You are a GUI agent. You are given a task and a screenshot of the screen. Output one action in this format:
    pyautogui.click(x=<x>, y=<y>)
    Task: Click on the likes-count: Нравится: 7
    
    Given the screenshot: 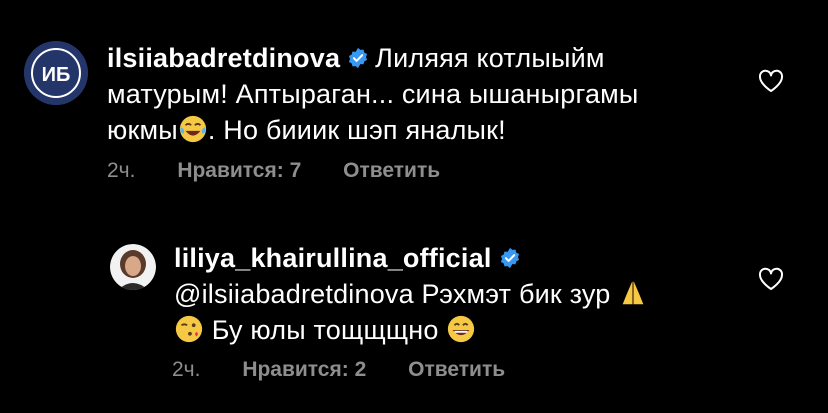 What is the action you would take?
    pyautogui.click(x=239, y=170)
    